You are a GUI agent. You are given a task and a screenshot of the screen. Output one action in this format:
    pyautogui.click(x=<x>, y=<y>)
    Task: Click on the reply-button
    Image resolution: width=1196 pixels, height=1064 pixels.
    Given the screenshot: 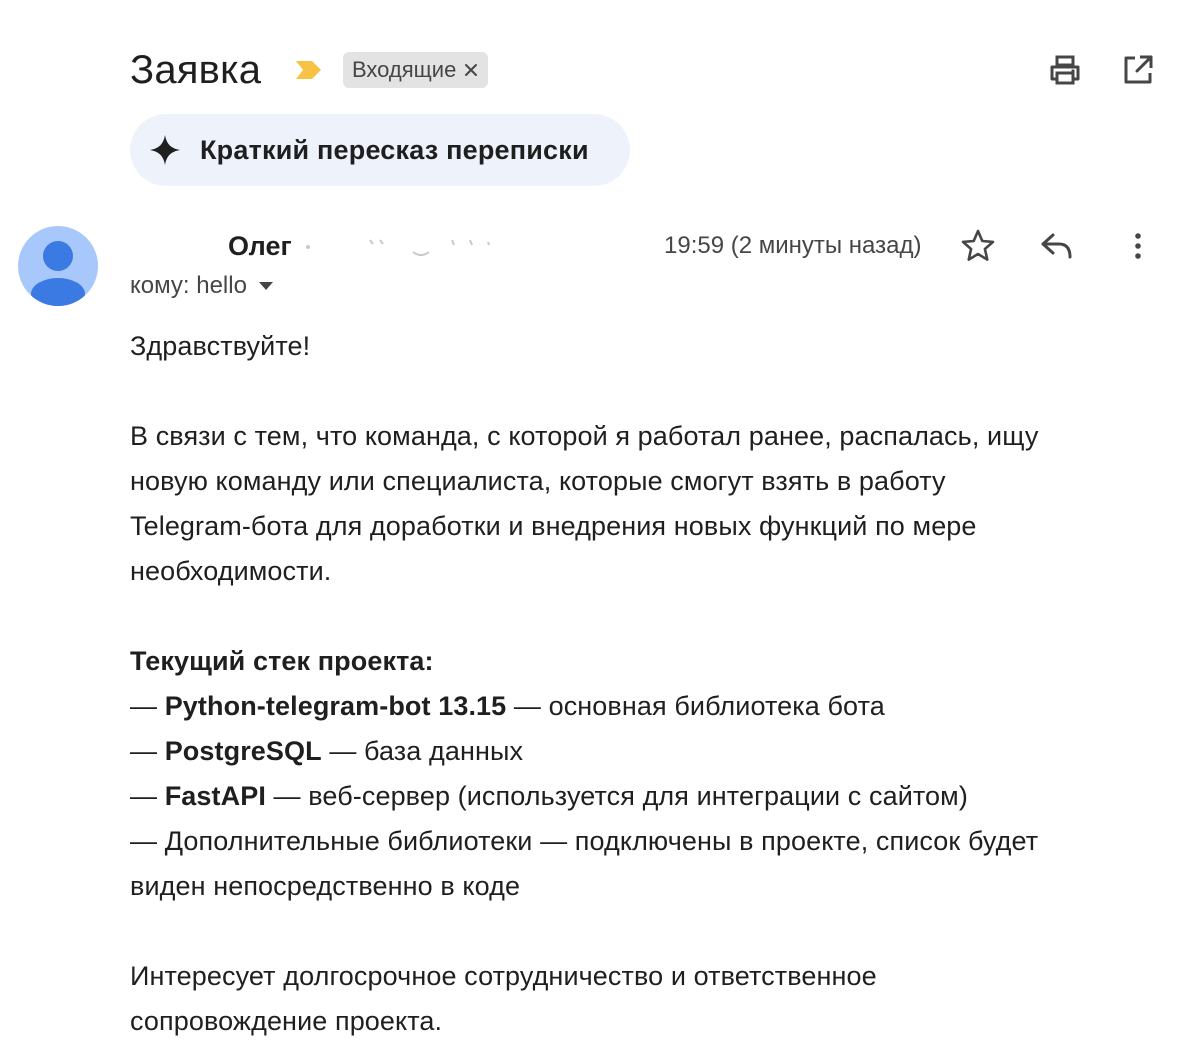 What is the action you would take?
    pyautogui.click(x=1057, y=246)
    